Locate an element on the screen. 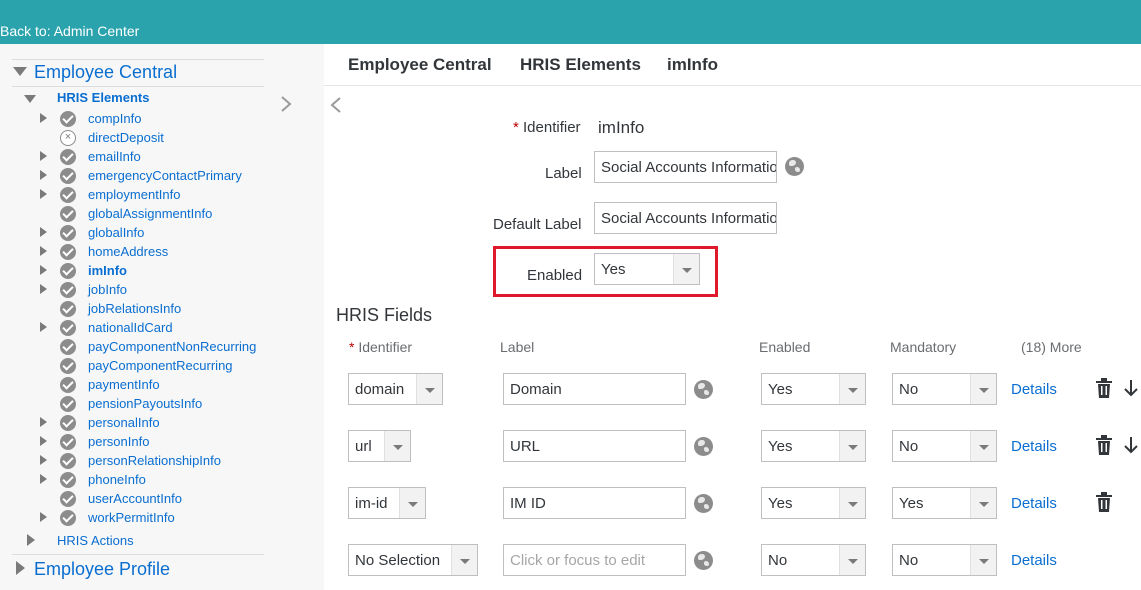 This screenshot has height=590, width=1141. tree-item: personRelationshipInfo is located at coordinates (173, 461).